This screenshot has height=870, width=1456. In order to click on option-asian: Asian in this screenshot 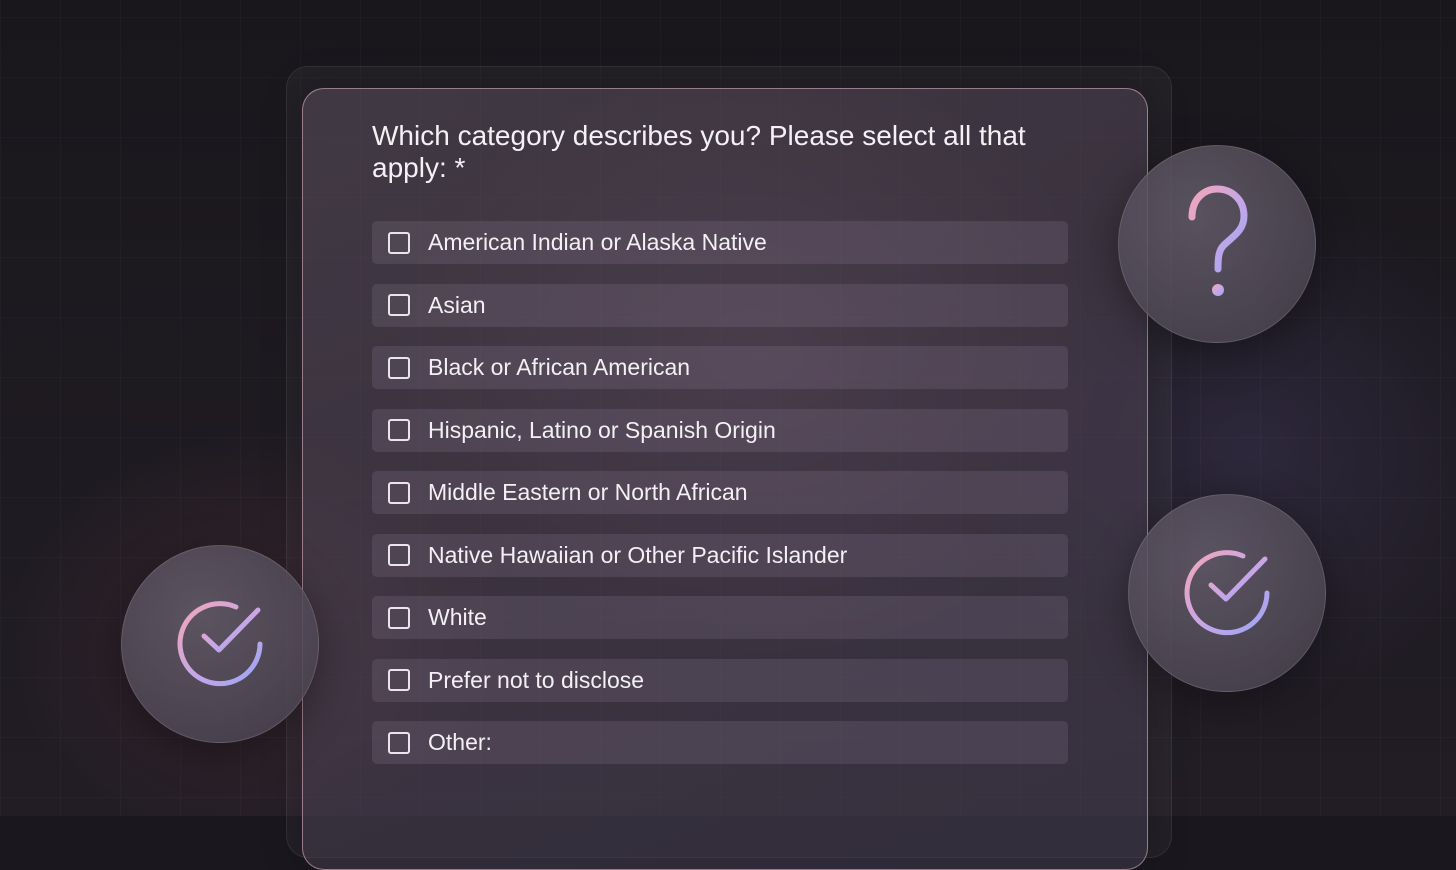, I will do `click(720, 305)`.